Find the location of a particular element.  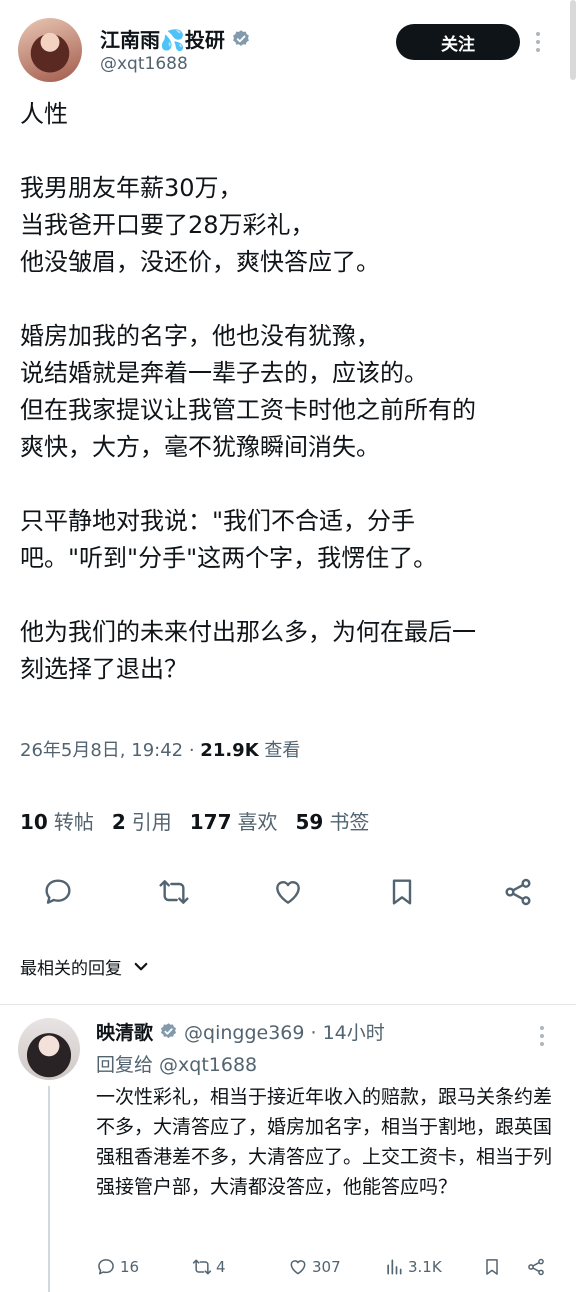

sort-label: 最相关的回复 is located at coordinates (71, 969).